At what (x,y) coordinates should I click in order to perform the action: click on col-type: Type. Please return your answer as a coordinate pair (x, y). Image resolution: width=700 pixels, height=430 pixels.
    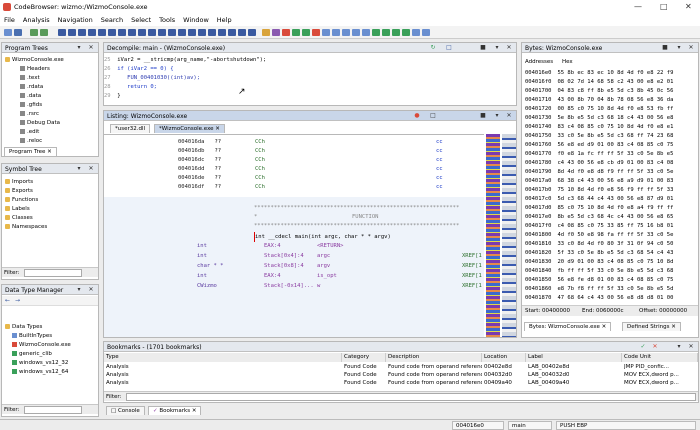
    Looking at the image, I should click on (223, 357).